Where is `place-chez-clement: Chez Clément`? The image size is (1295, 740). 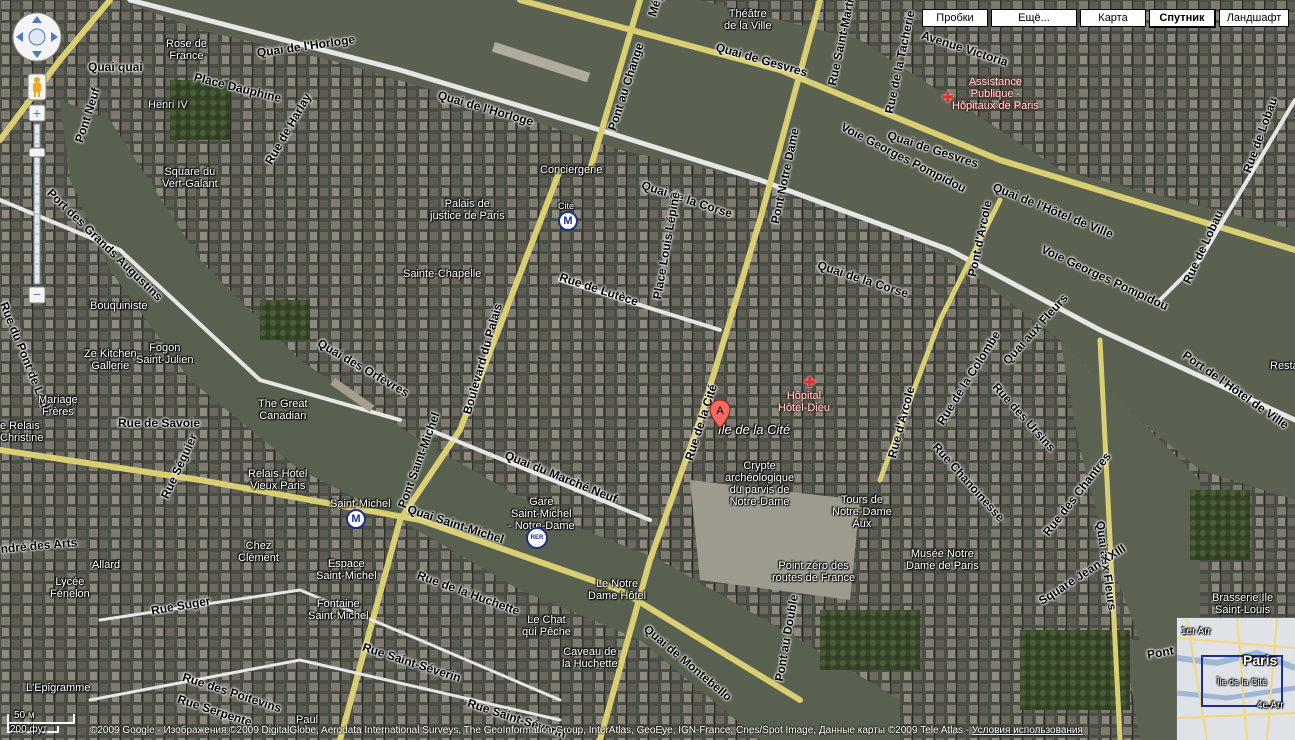 place-chez-clement: Chez Clément is located at coordinates (258, 552).